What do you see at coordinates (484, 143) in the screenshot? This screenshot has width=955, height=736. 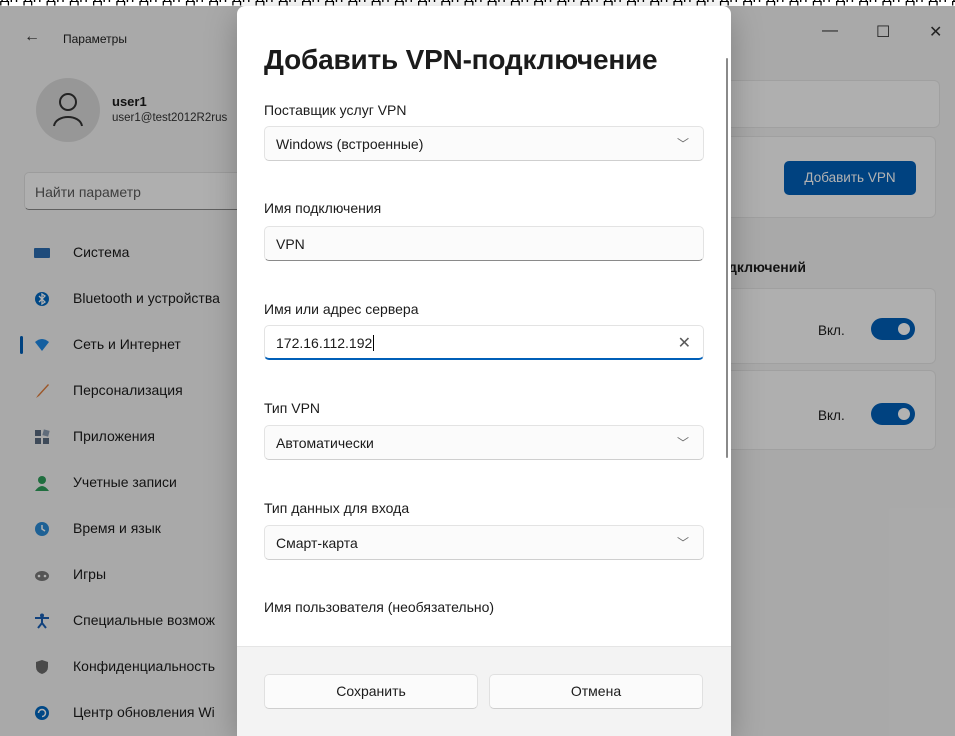 I see `provider-dropdown: Windows (встроенные) ﹀` at bounding box center [484, 143].